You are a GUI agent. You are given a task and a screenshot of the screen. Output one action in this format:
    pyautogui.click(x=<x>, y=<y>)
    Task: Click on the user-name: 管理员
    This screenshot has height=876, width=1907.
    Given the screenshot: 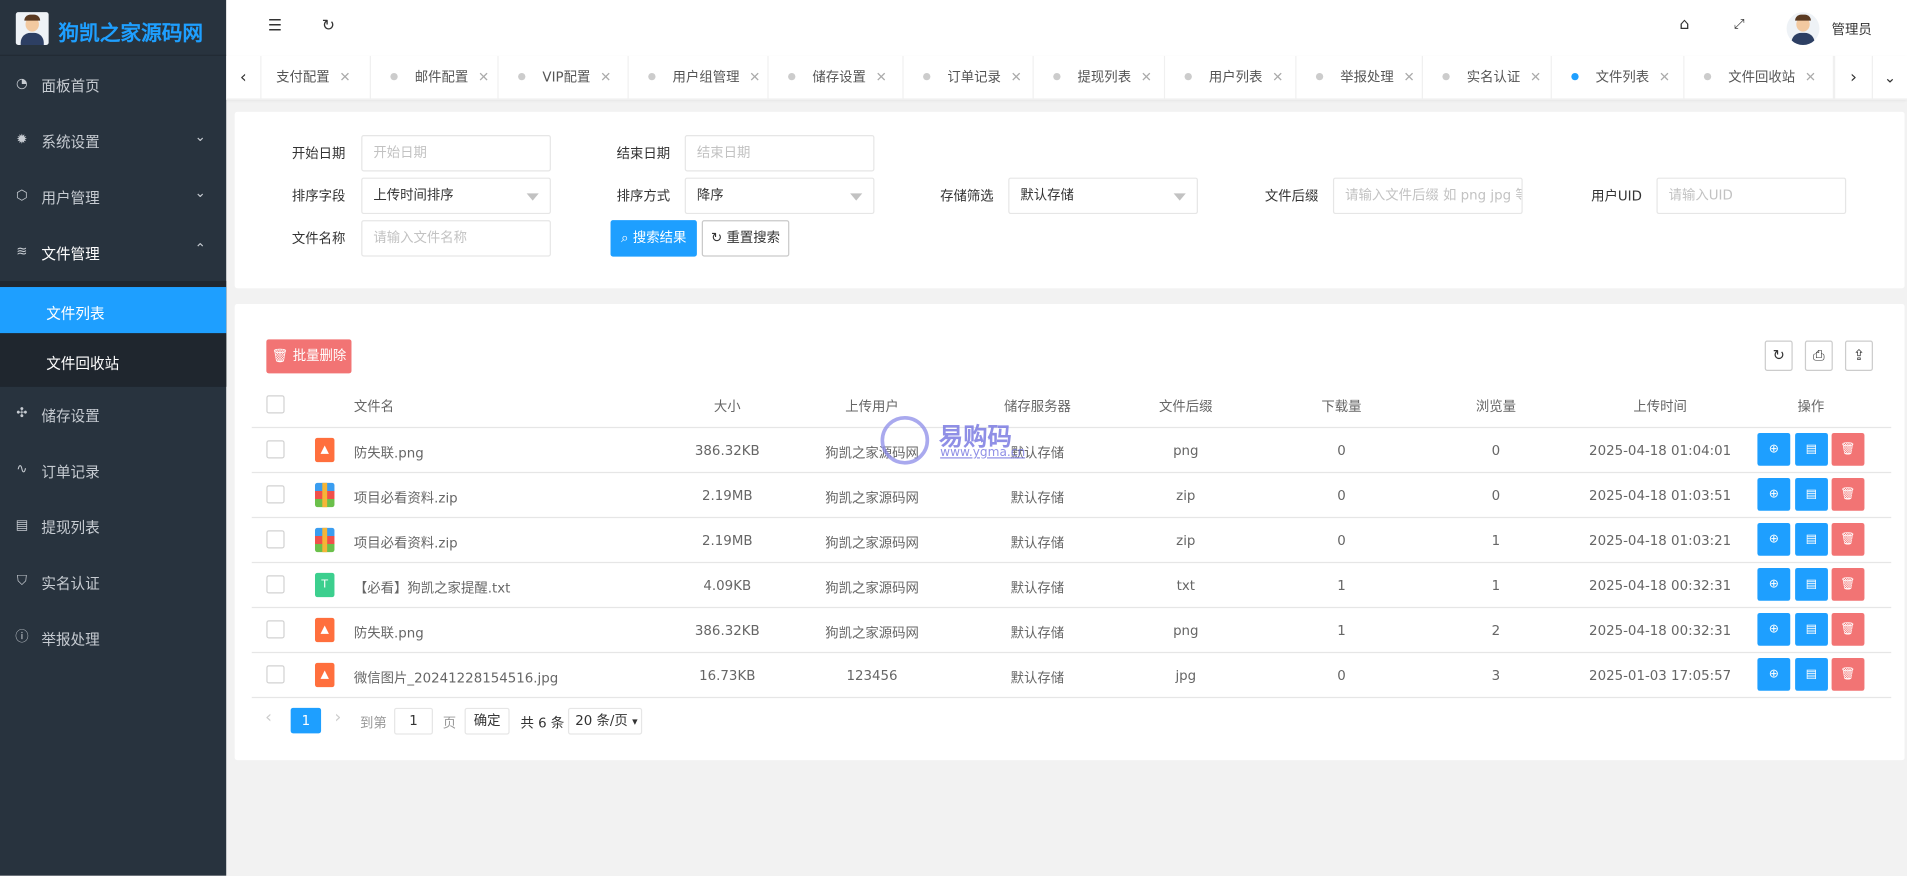 What is the action you would take?
    pyautogui.click(x=1852, y=28)
    